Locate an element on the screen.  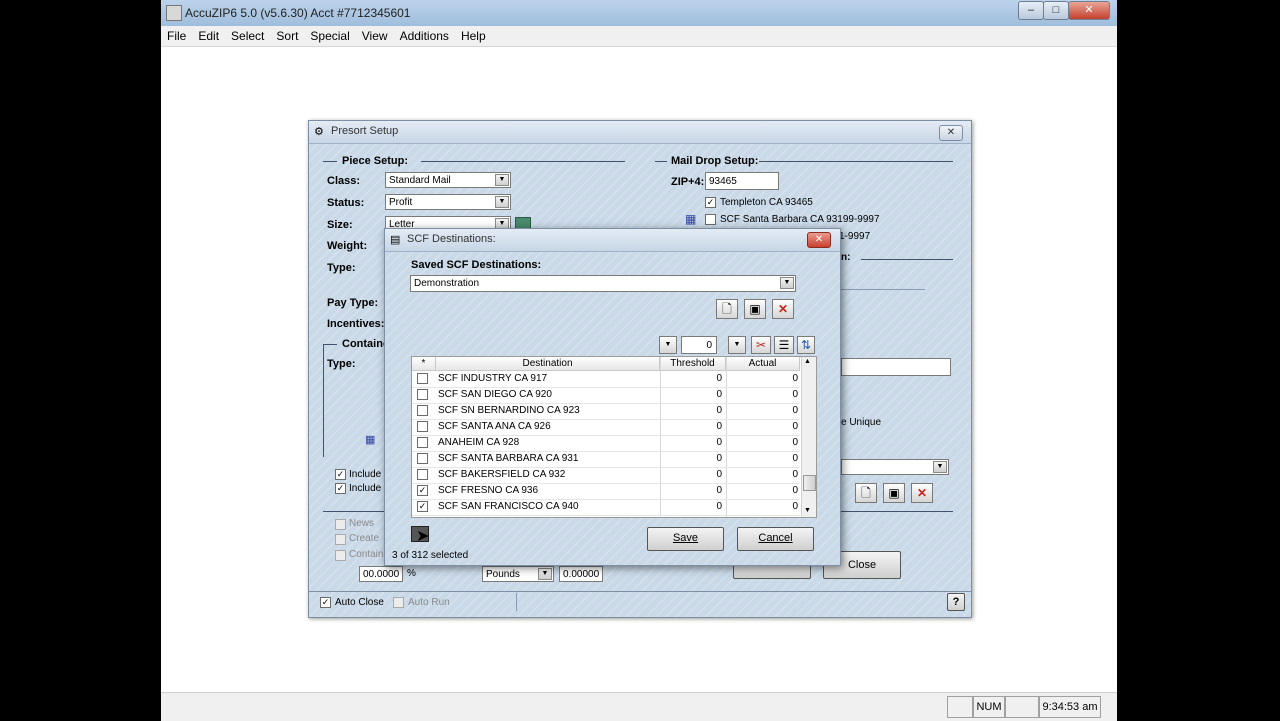
table-scrollbar: ▲ ▼ is located at coordinates (808, 437).